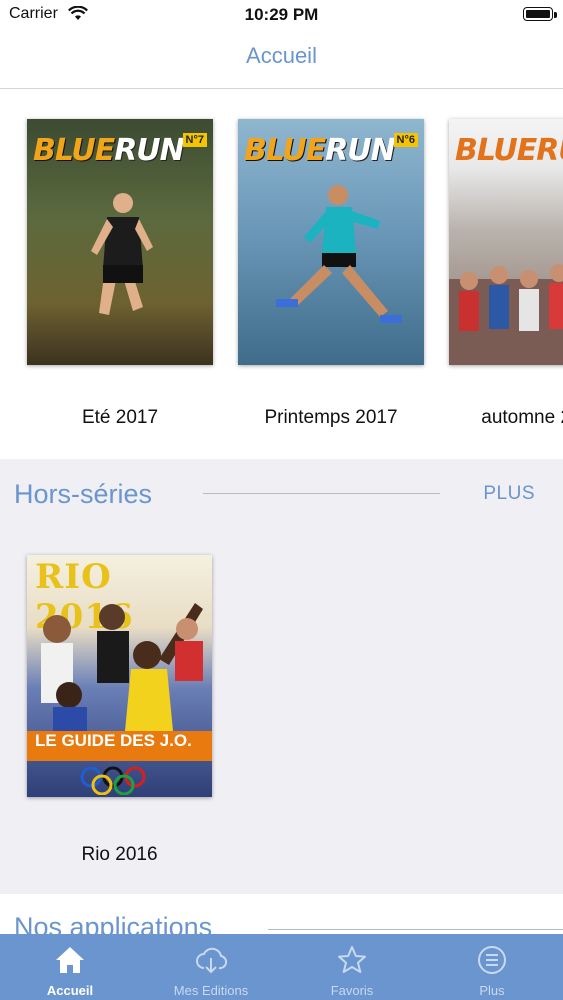 The image size is (563, 1000). Describe the element at coordinates (509, 494) in the screenshot. I see `more-button: PLUS` at that location.